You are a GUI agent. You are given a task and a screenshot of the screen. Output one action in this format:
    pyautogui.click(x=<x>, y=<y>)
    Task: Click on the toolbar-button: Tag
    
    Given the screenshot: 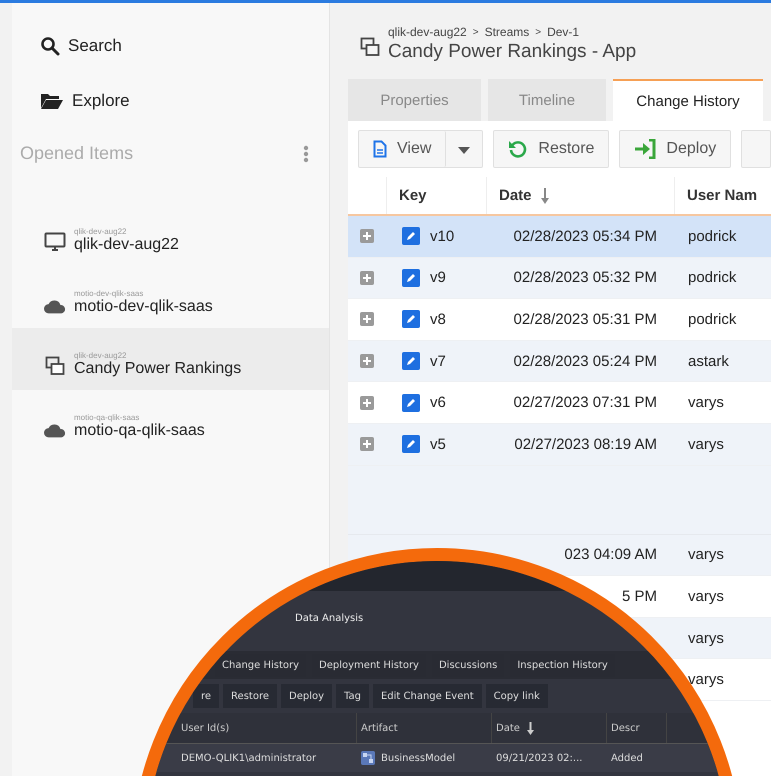 What is the action you would take?
    pyautogui.click(x=352, y=696)
    